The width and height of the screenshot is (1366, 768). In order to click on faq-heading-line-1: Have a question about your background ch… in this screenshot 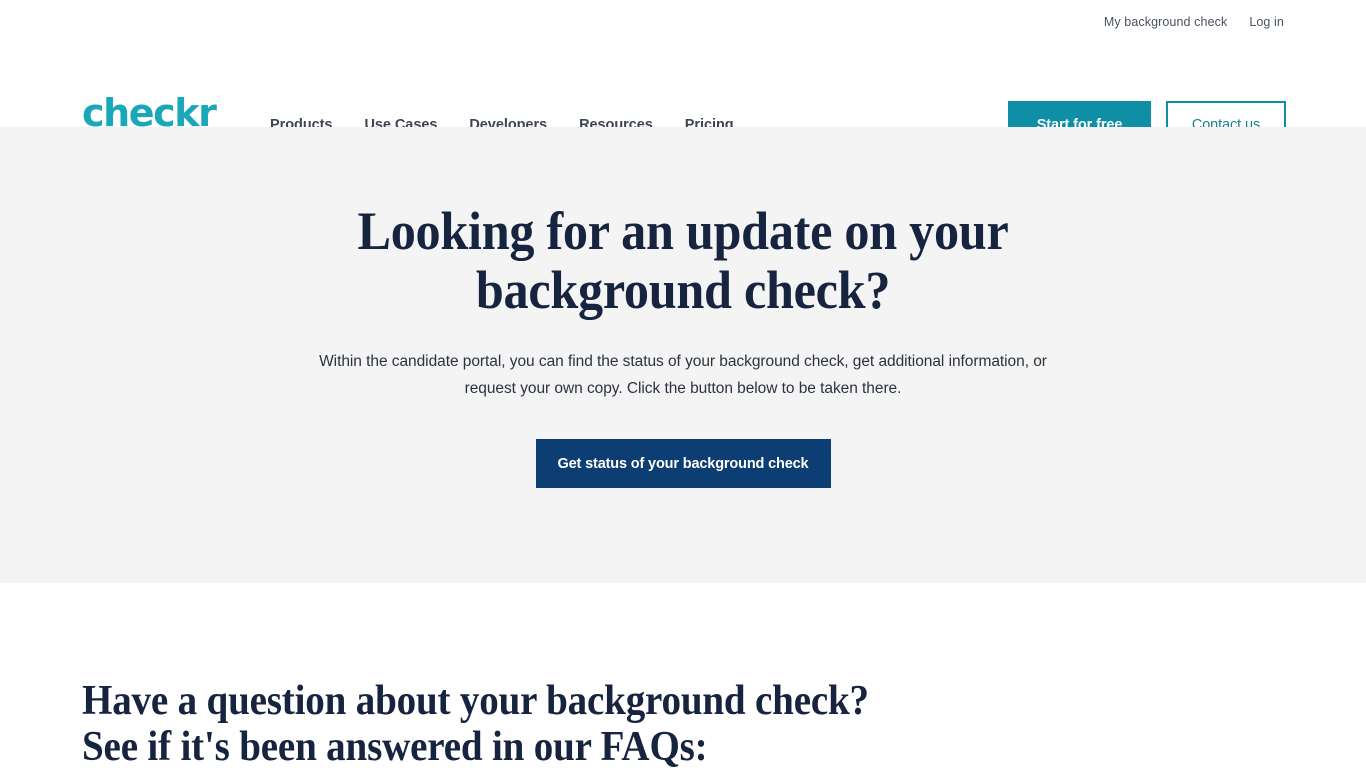, I will do `click(475, 701)`.